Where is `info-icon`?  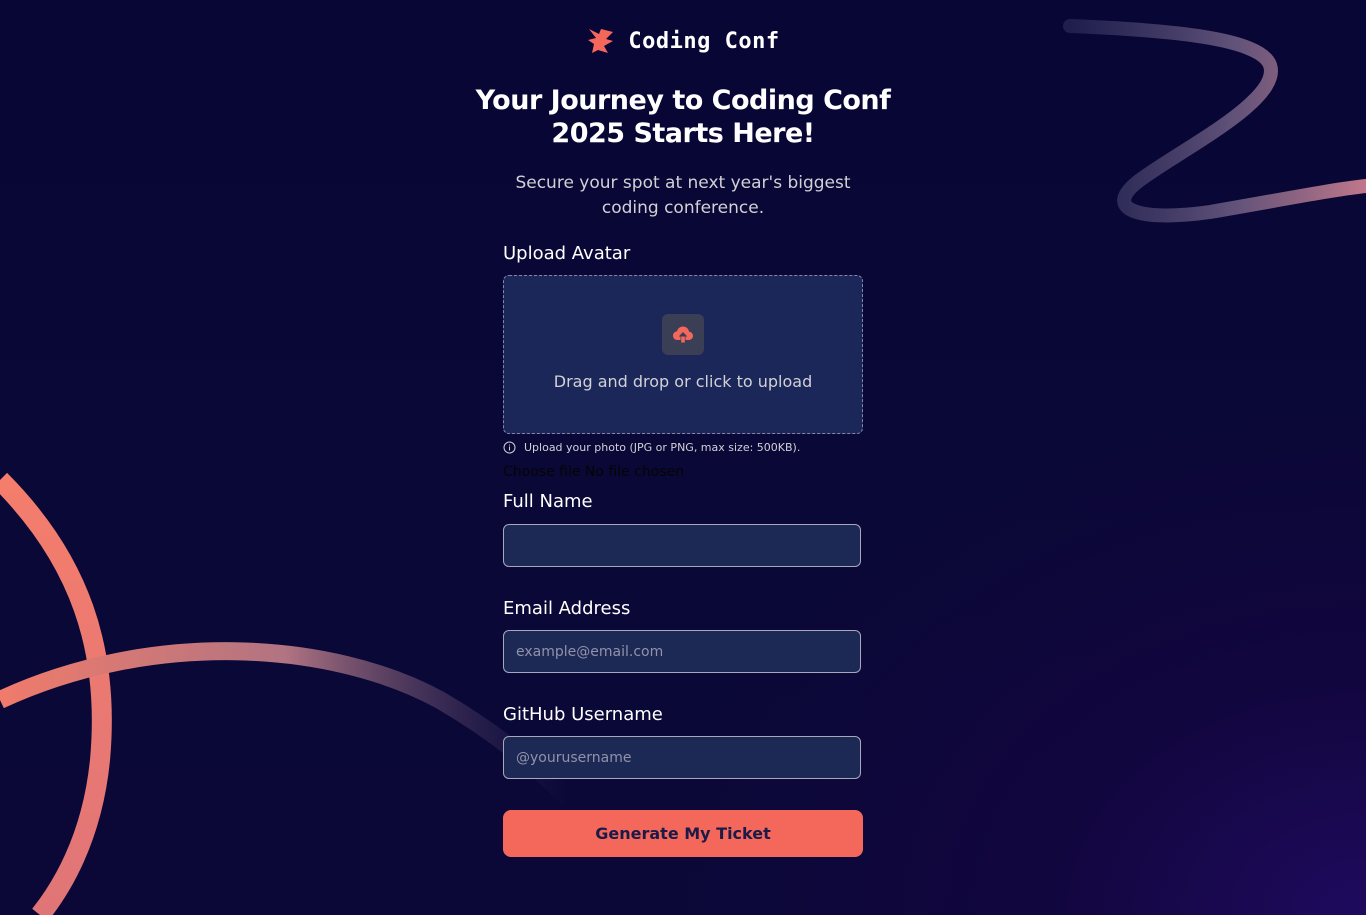
info-icon is located at coordinates (509, 447).